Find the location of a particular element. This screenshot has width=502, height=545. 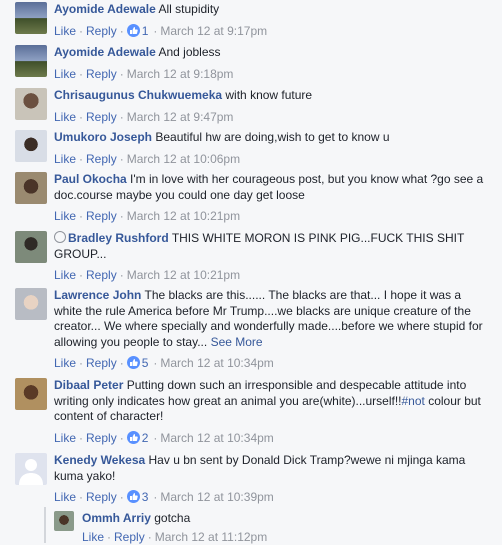

commenter-name: Kenedy Wekesa is located at coordinates (99, 460).